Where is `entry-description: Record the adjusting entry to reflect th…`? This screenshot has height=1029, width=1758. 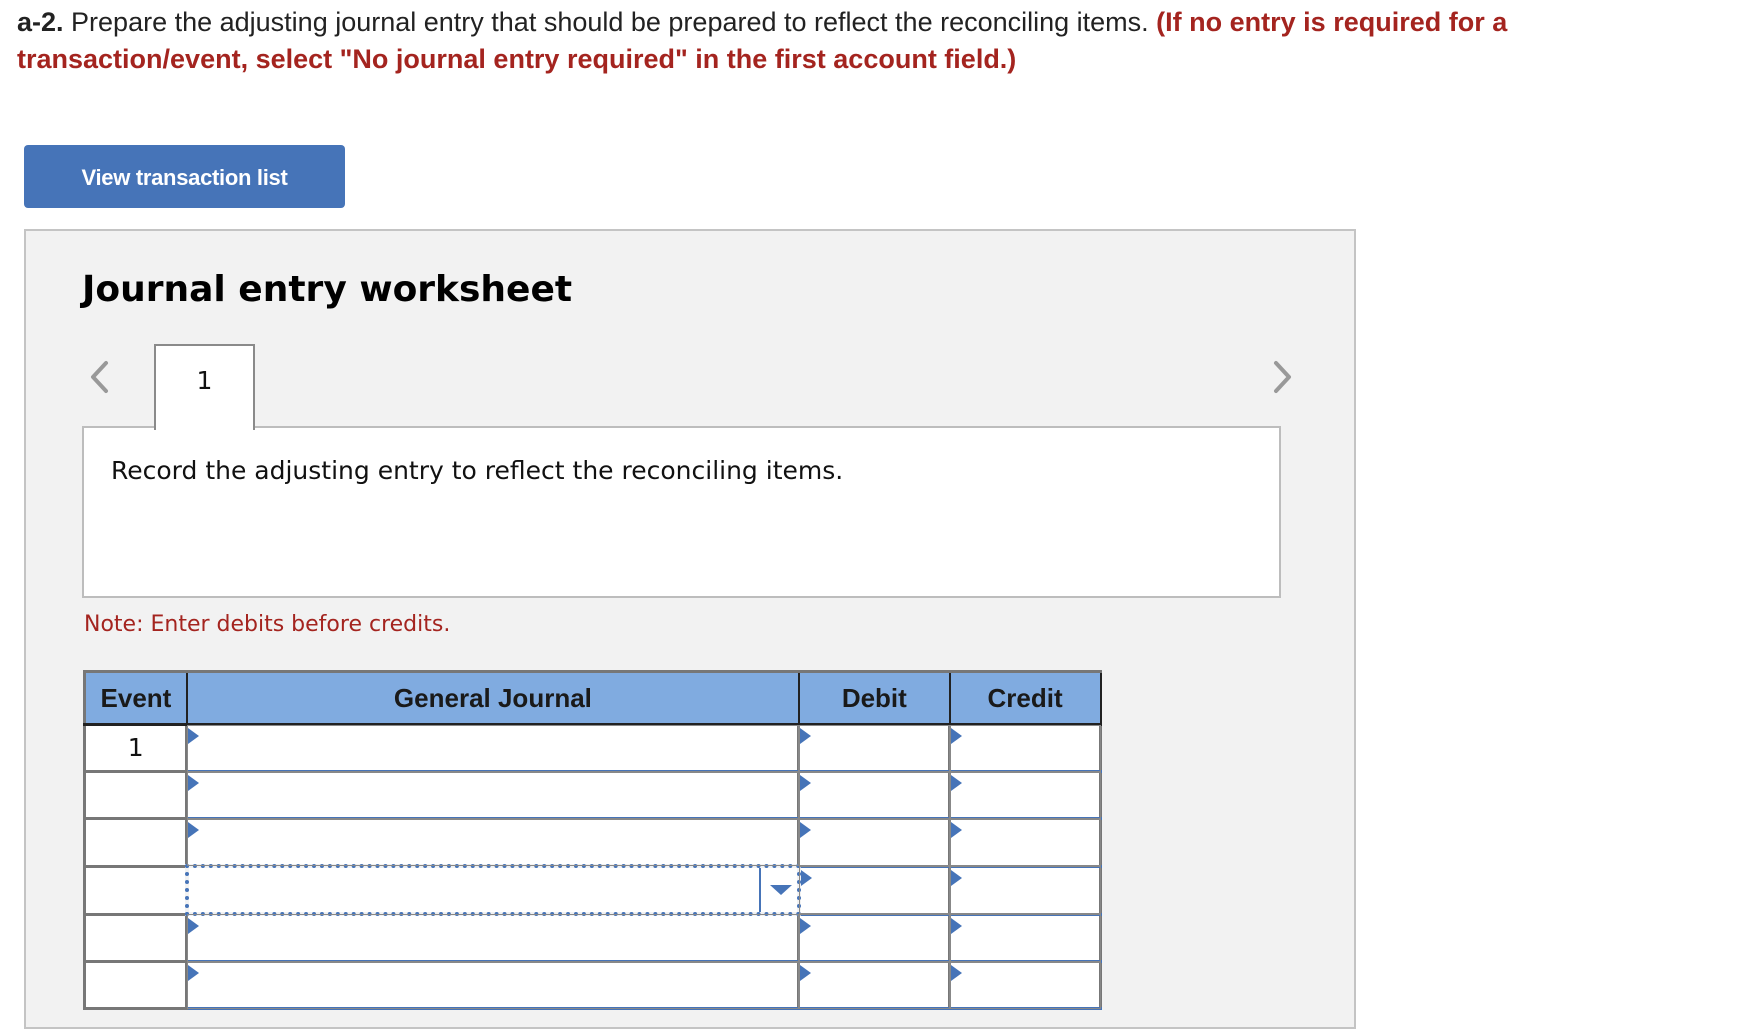 entry-description: Record the adjusting entry to reflect th… is located at coordinates (477, 470).